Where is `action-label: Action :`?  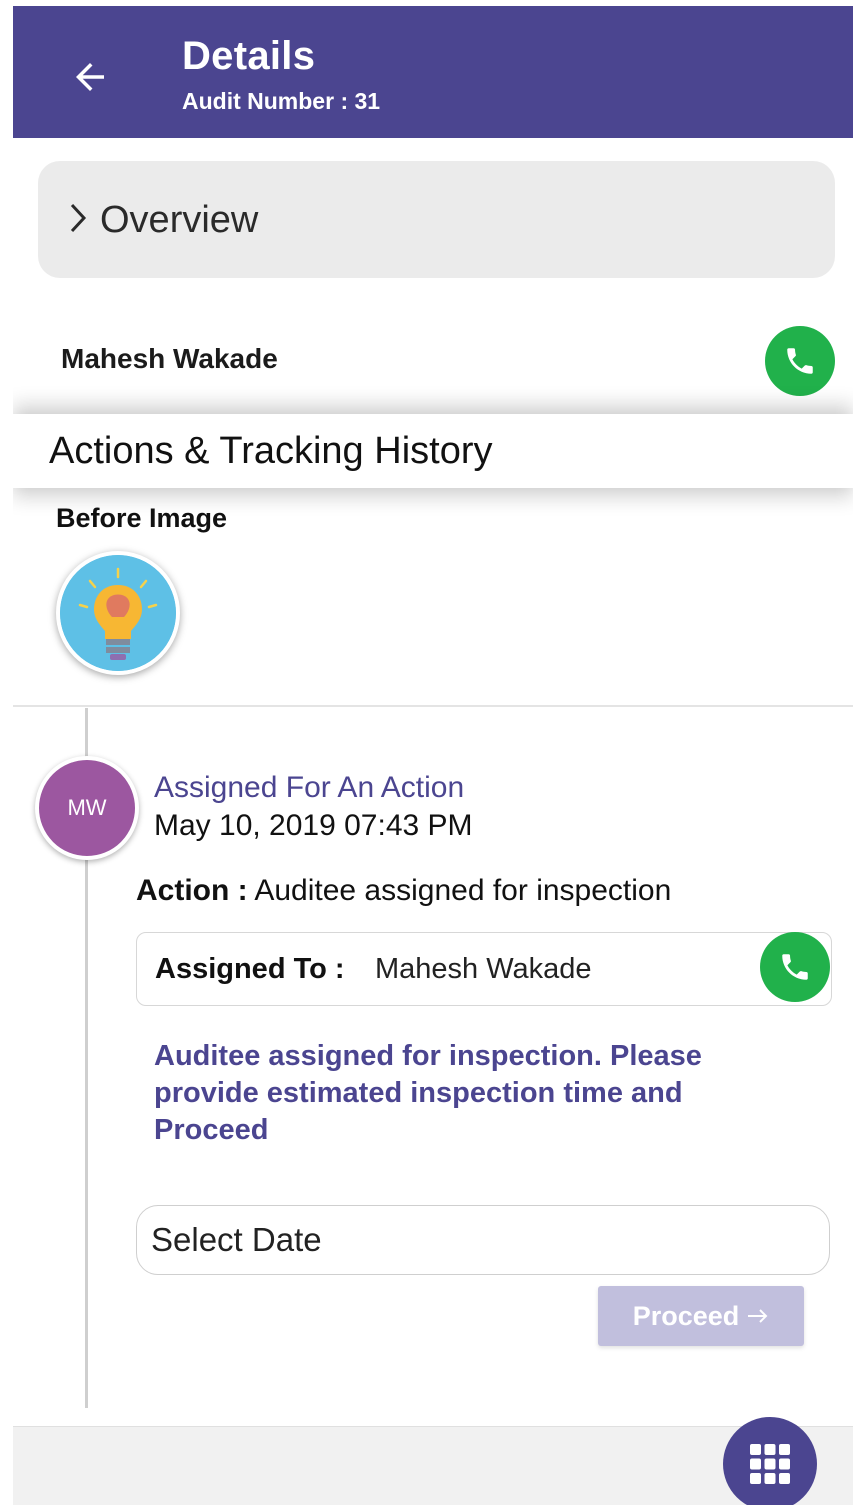
action-label: Action : is located at coordinates (192, 890).